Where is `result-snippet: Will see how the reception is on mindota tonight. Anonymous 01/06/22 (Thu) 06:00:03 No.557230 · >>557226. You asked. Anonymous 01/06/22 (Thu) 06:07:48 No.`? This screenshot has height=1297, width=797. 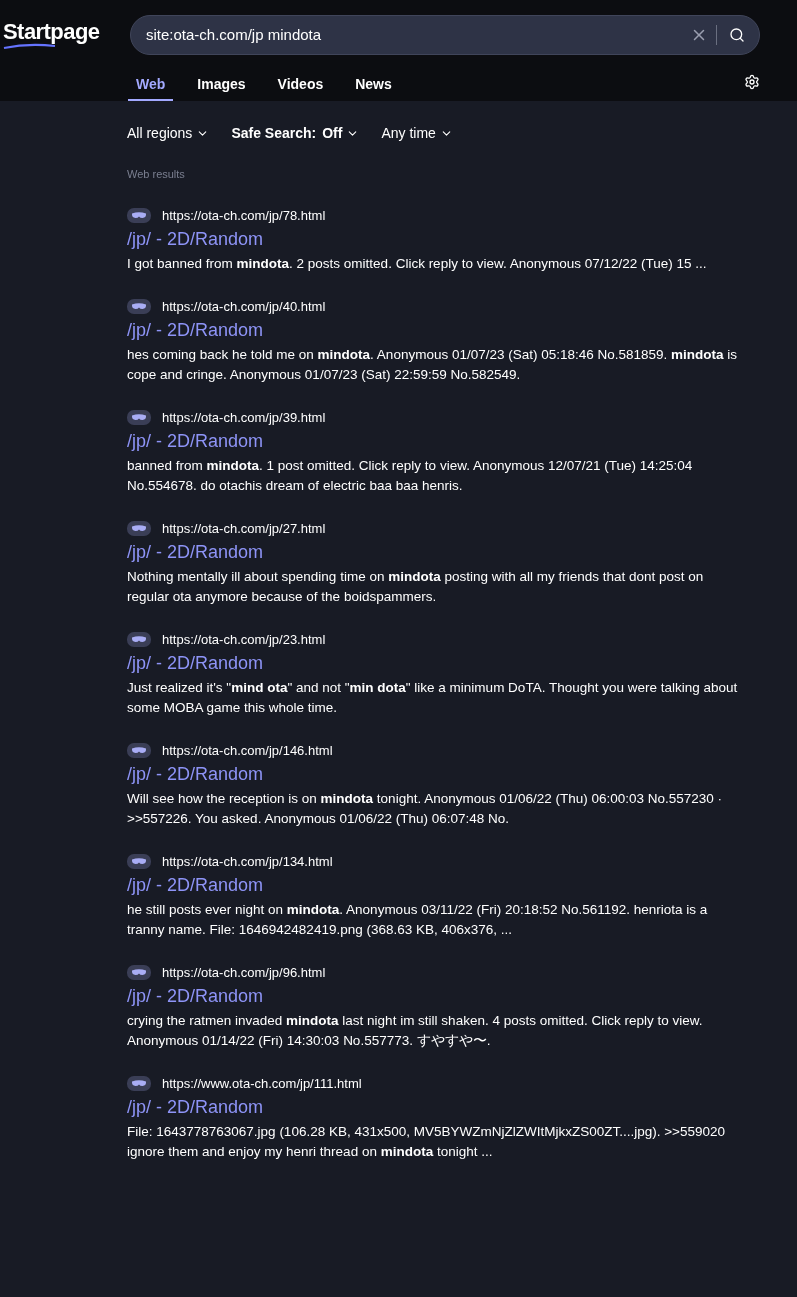 result-snippet: Will see how the reception is on mindota tonight. Anonymous 01/06/22 (Thu) 06:00:03 No.557230 · >>557226. You asked. Anonymous 01/06/22 (Thu) 06:07:48 No. is located at coordinates (425, 808).